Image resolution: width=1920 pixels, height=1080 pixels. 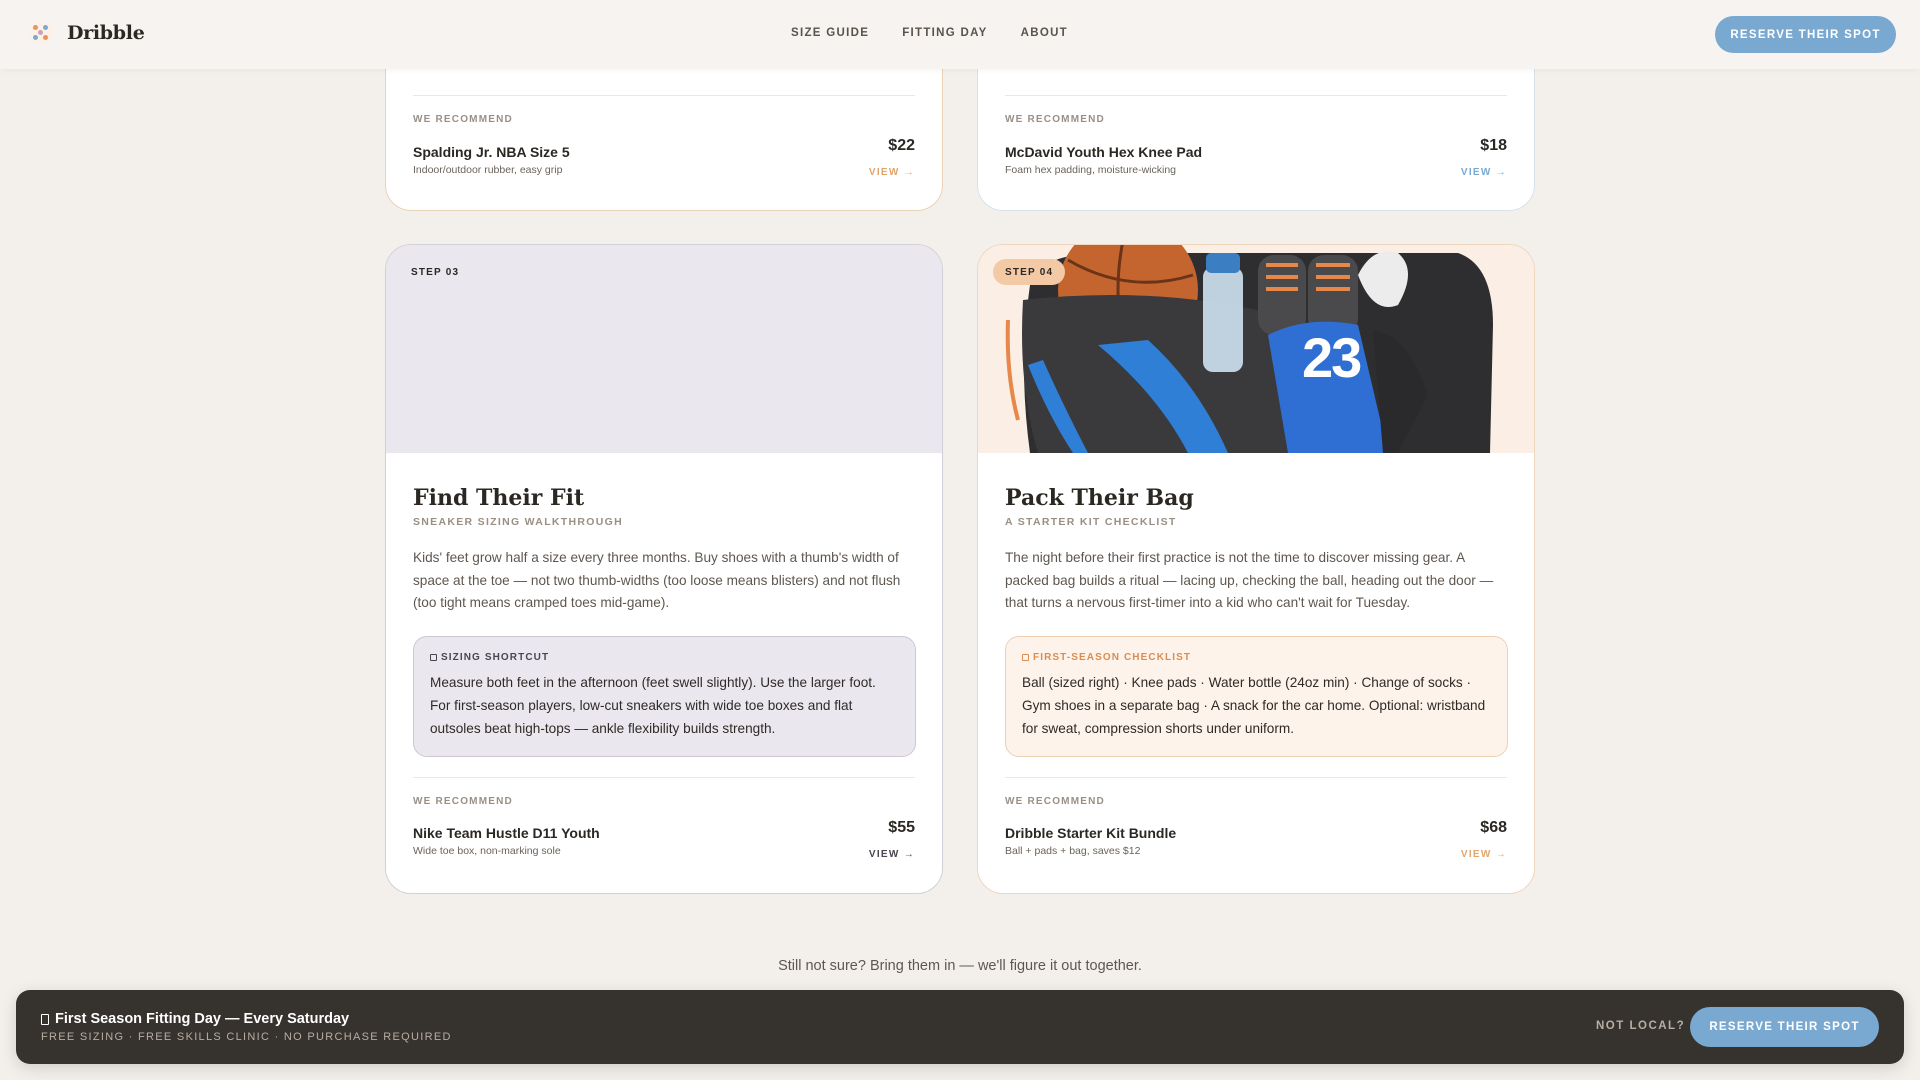 I want to click on card-title: Find Their Fit, so click(x=499, y=498).